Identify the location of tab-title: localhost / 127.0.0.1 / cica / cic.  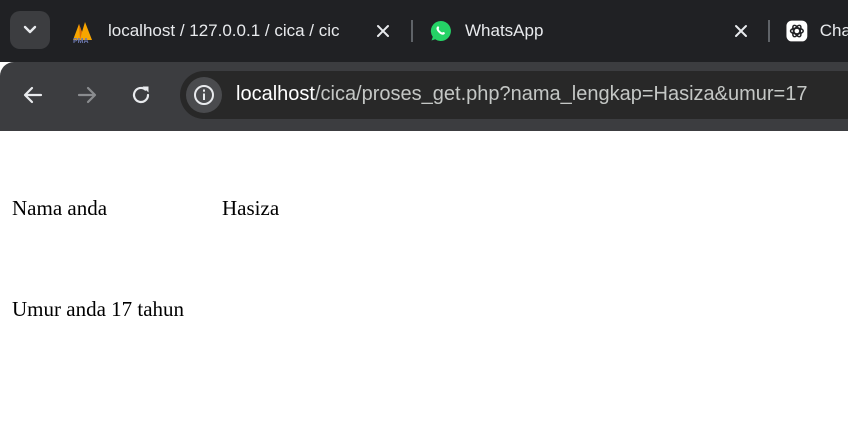
(224, 30).